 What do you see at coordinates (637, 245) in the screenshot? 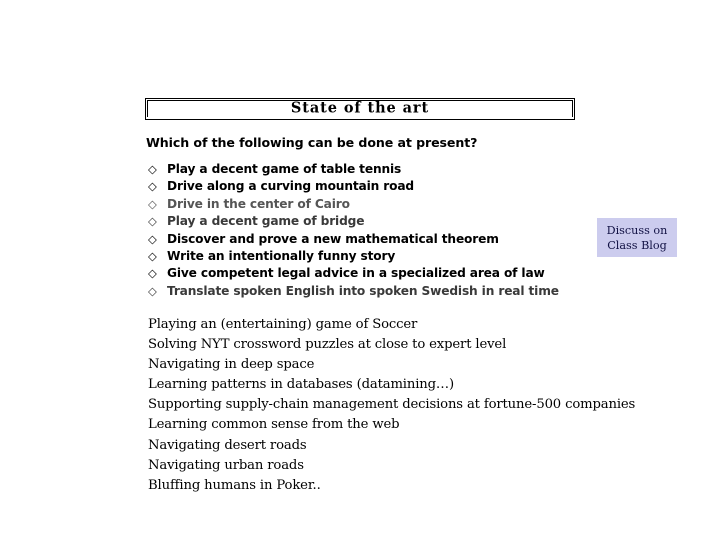
I see `discuss-label-line2: Class Blog` at bounding box center [637, 245].